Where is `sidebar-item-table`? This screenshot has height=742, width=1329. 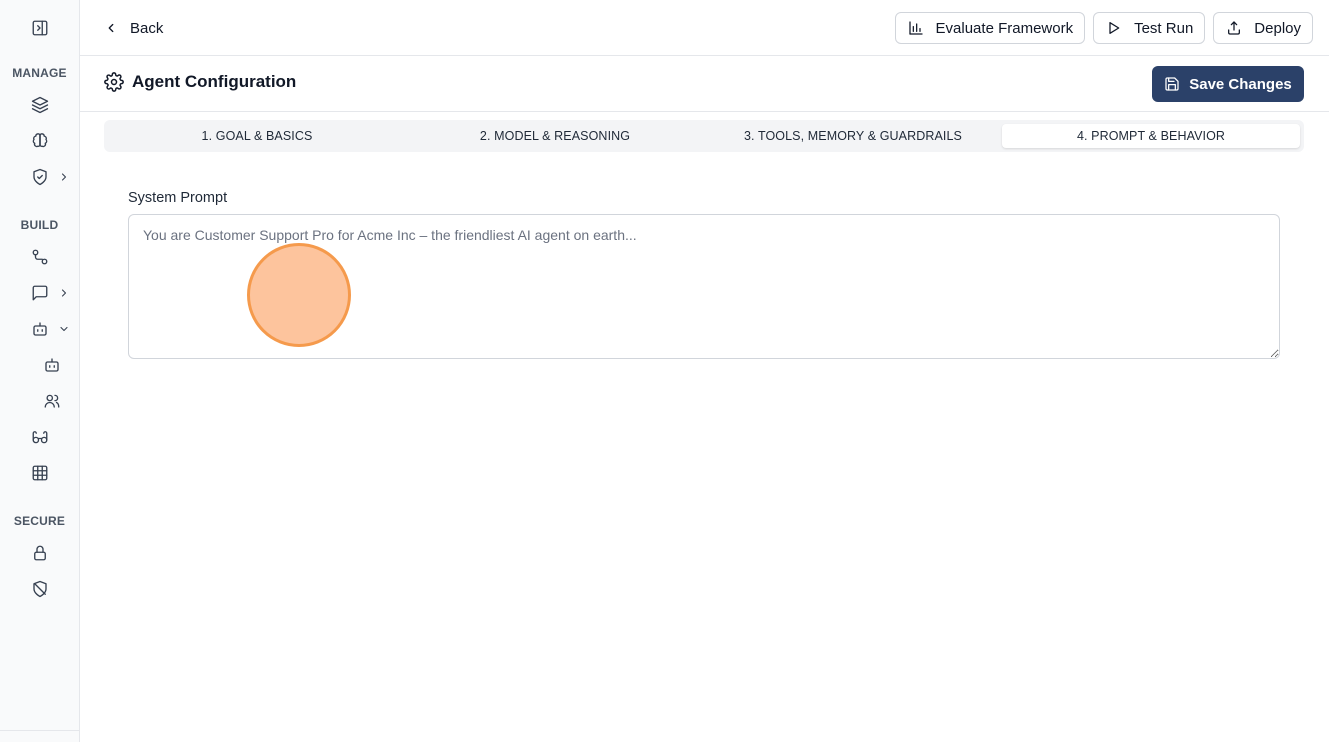
sidebar-item-table is located at coordinates (39, 473).